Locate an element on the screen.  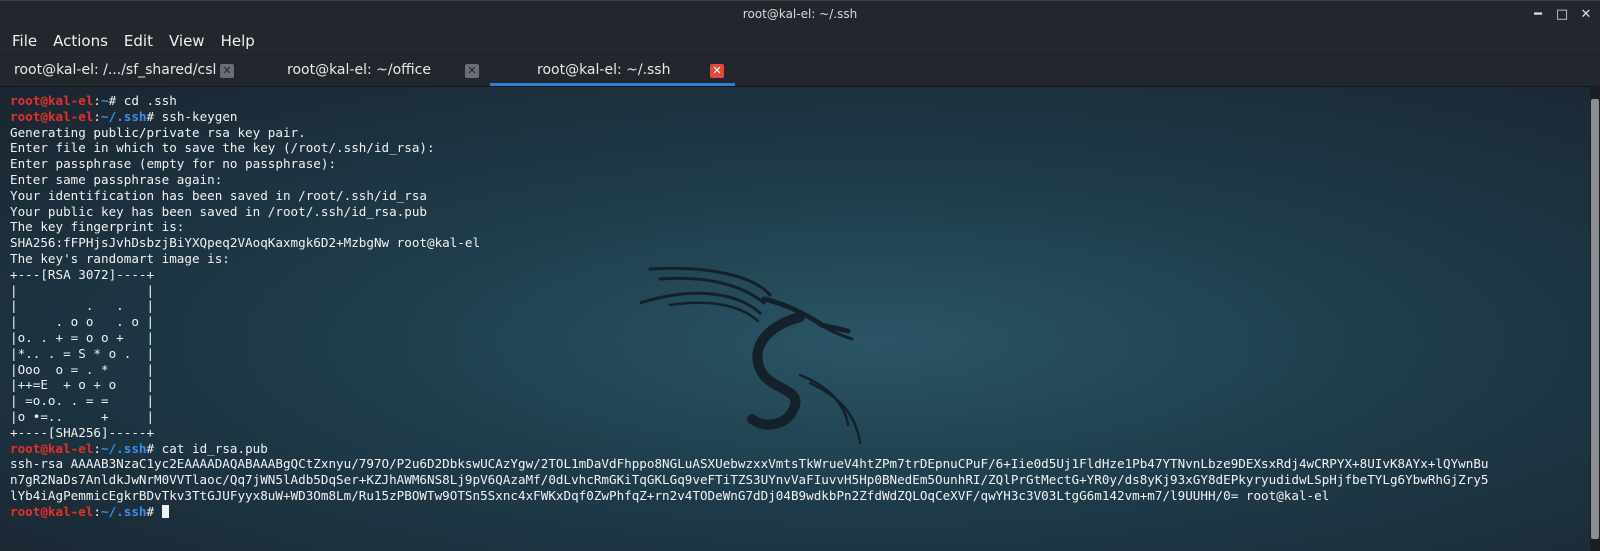
randomart-line: | =o.o. . = = | is located at coordinates (82, 401).